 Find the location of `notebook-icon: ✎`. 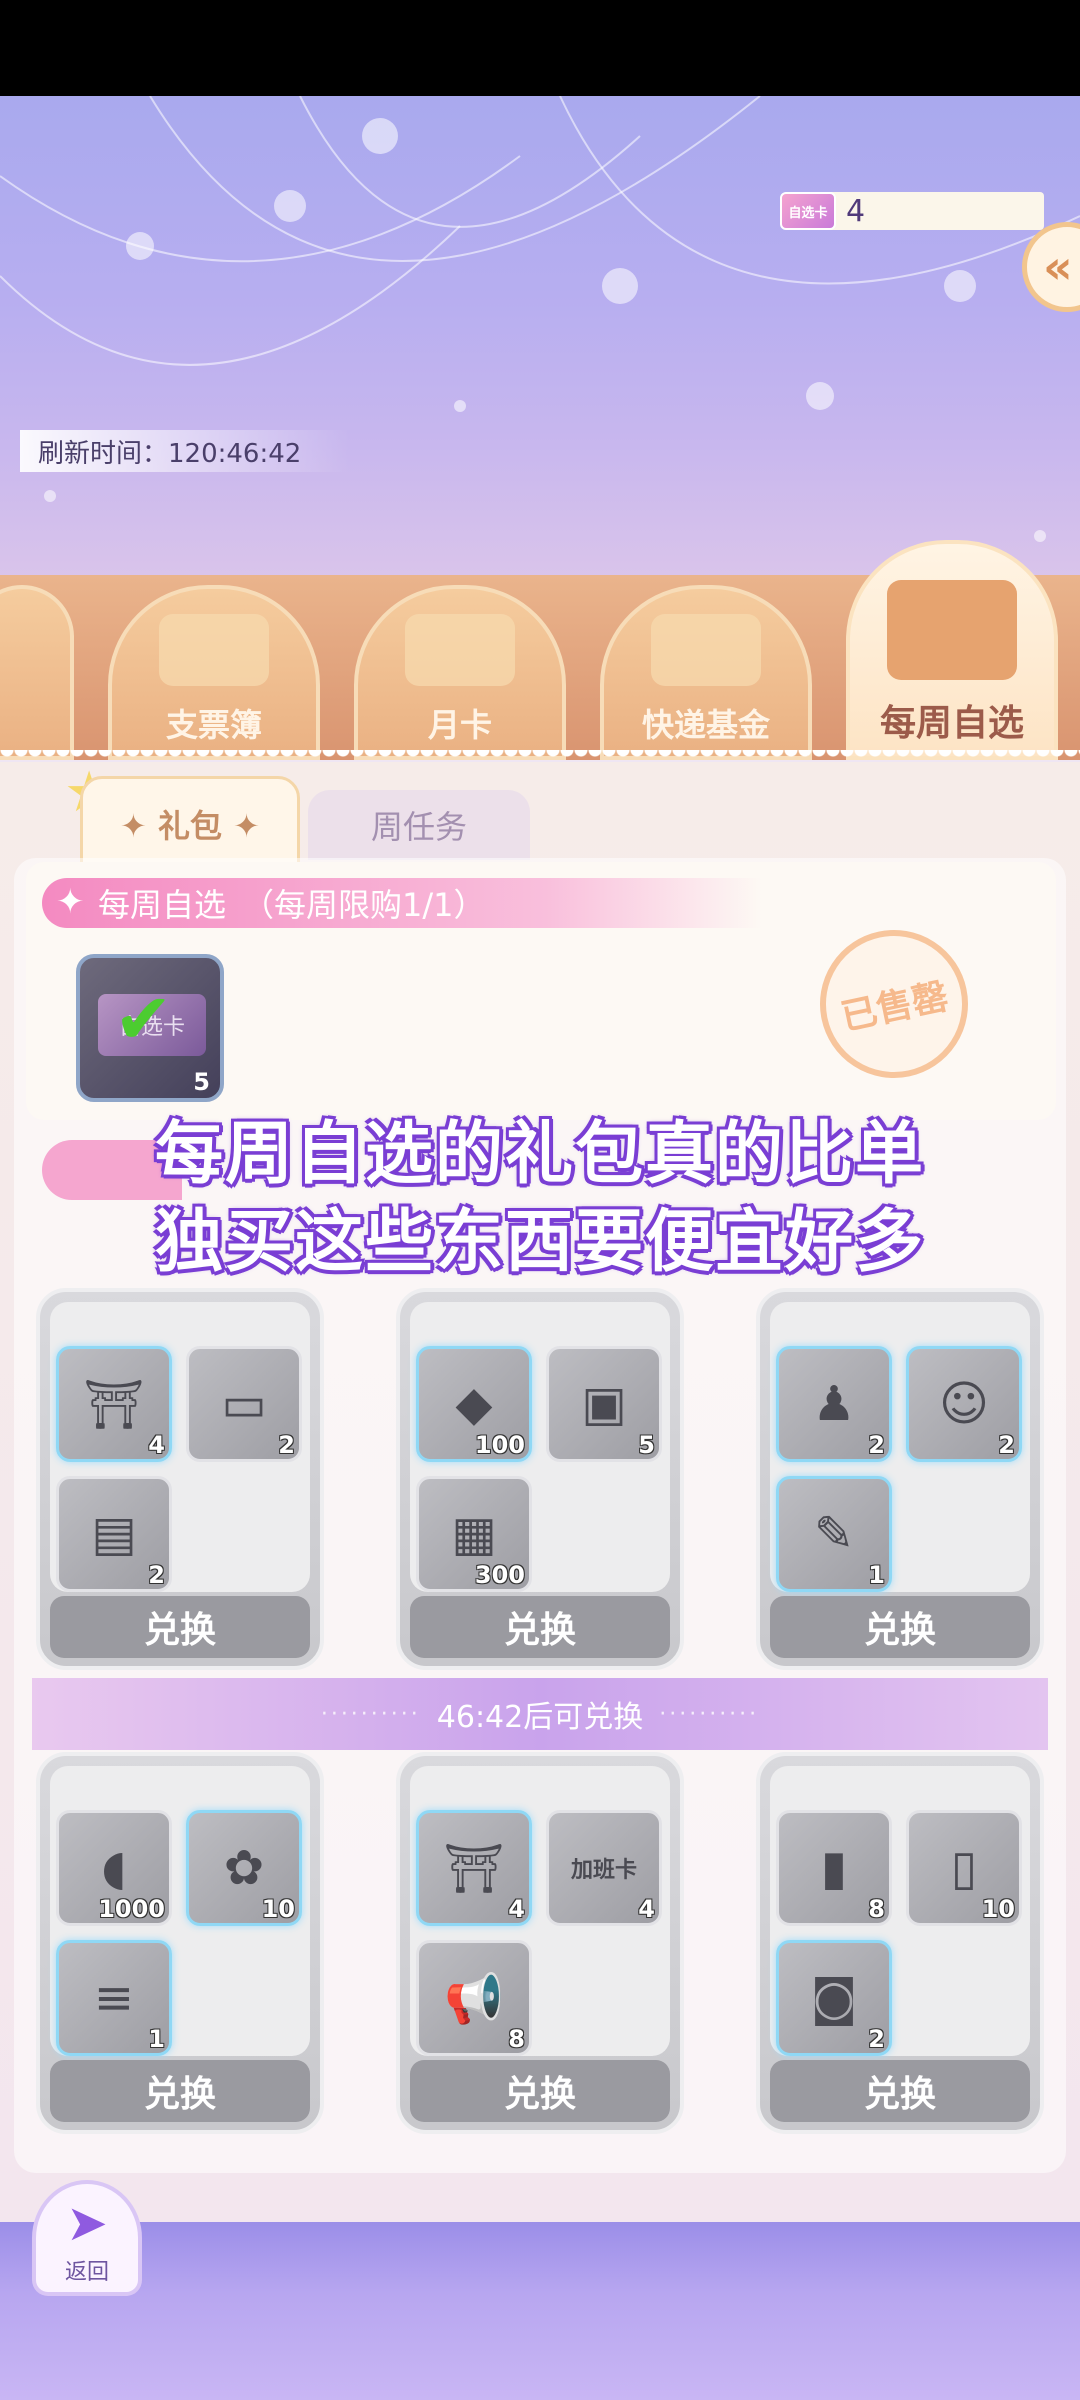

notebook-icon: ✎ is located at coordinates (834, 1534).